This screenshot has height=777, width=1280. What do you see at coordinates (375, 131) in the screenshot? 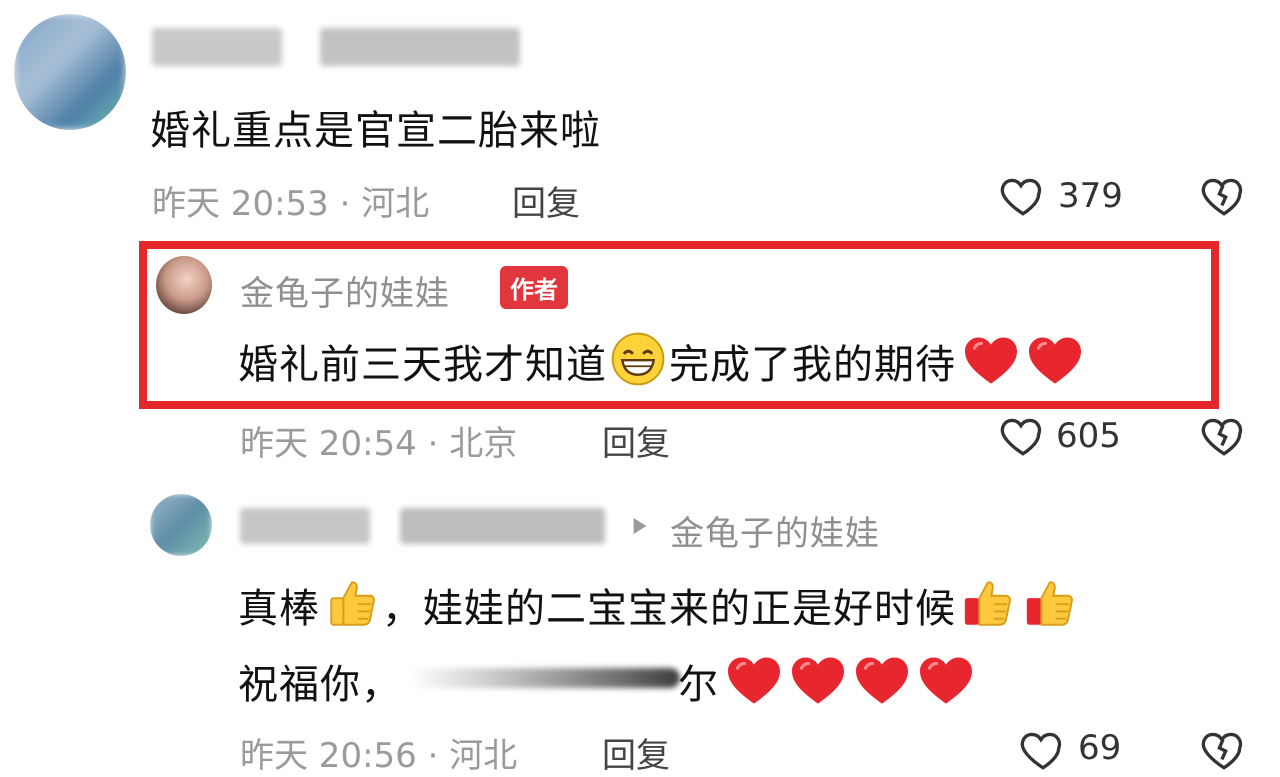
I see `comment-text: 婚礼重点是官宣二胎来啦` at bounding box center [375, 131].